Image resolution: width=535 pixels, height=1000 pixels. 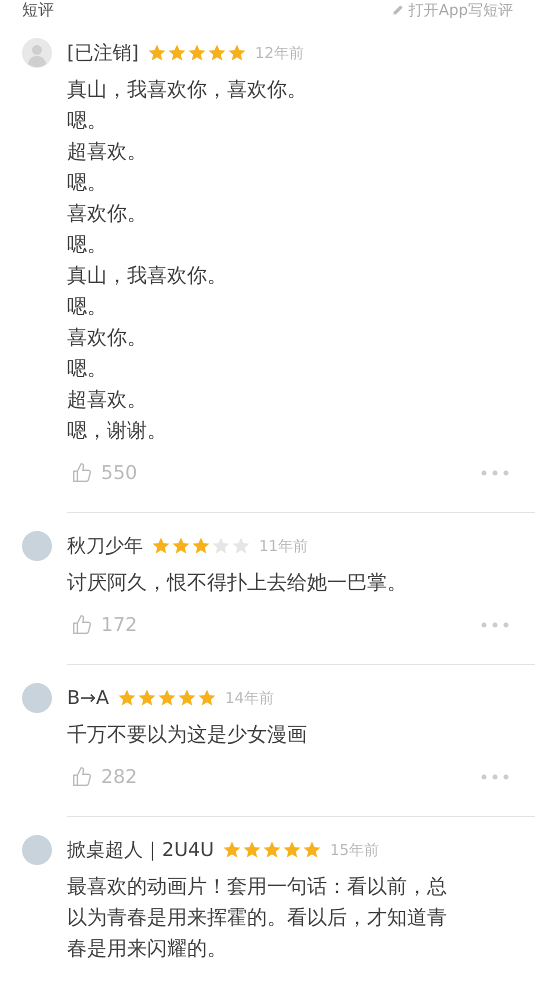 What do you see at coordinates (279, 53) in the screenshot?
I see `review-time: 12年前` at bounding box center [279, 53].